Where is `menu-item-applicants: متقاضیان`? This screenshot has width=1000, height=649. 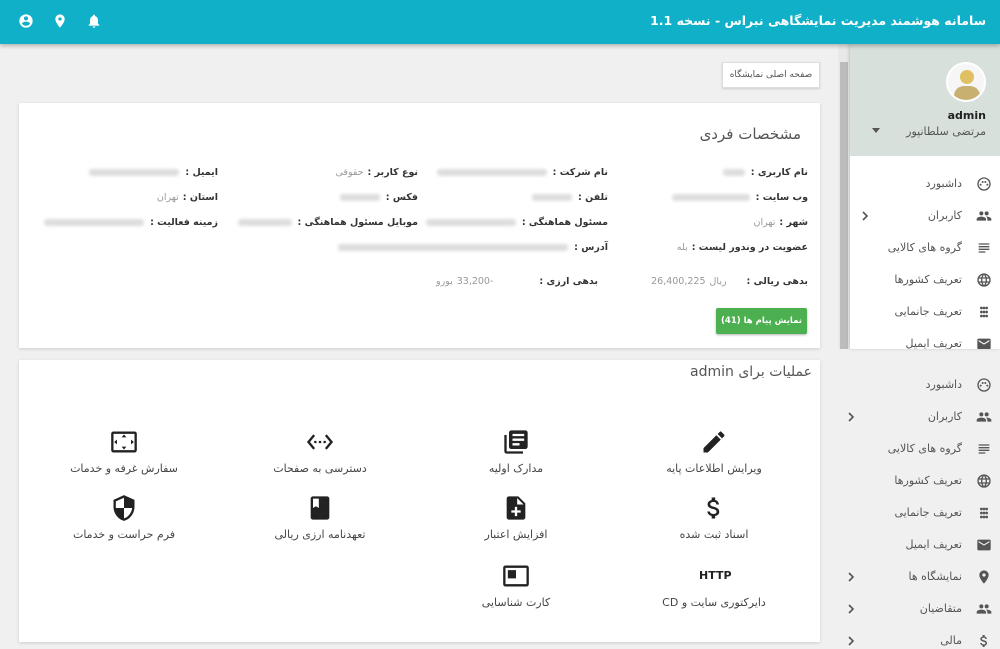 menu-item-applicants: متقاضیان is located at coordinates (918, 609).